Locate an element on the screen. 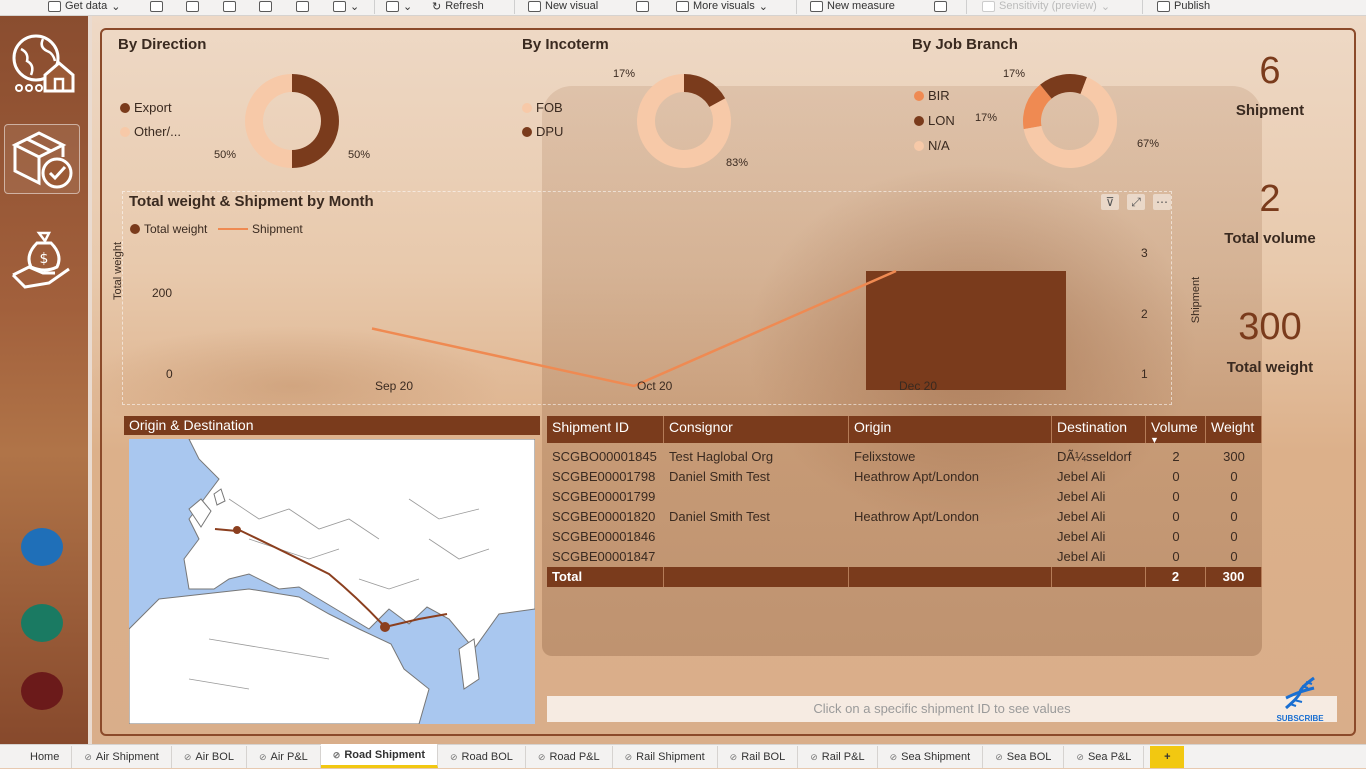  map-graphic is located at coordinates (332, 581).